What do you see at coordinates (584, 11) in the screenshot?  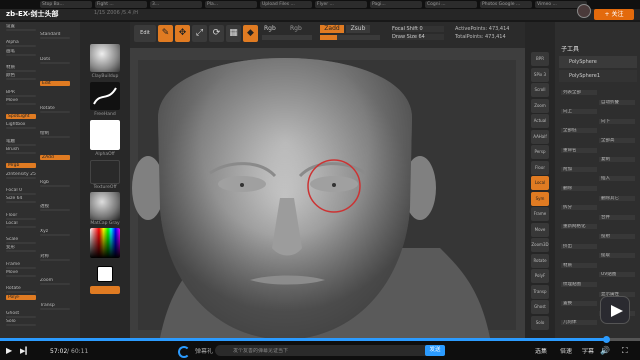 I see `uploader-avatar` at bounding box center [584, 11].